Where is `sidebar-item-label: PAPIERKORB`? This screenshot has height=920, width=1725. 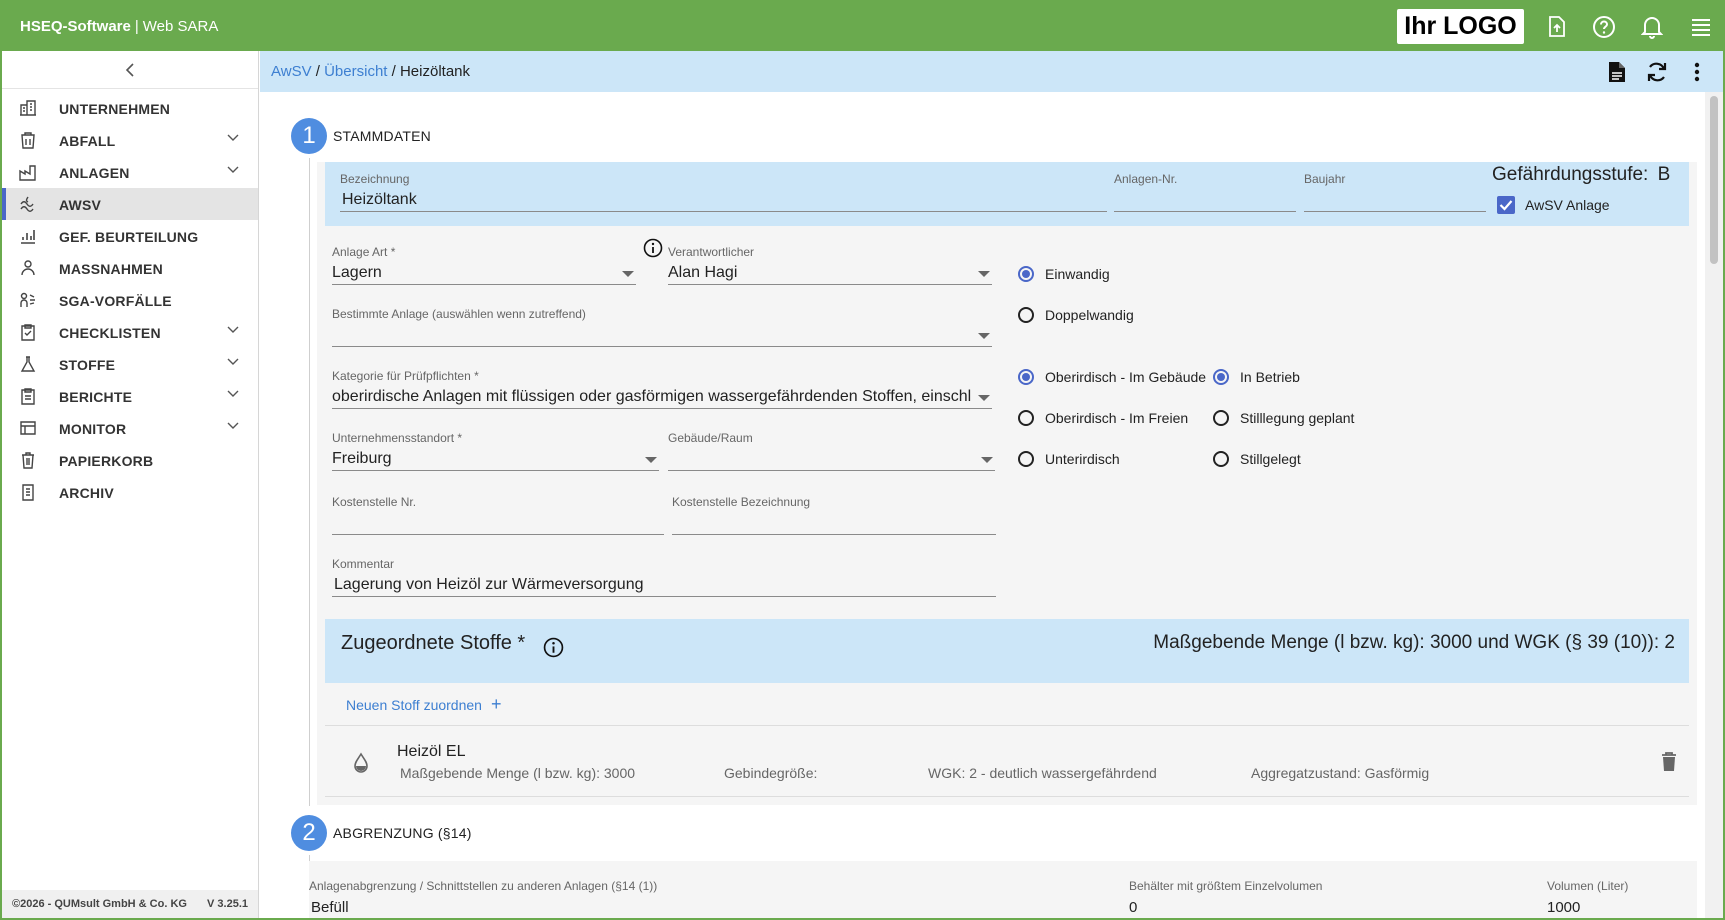 sidebar-item-label: PAPIERKORB is located at coordinates (106, 461).